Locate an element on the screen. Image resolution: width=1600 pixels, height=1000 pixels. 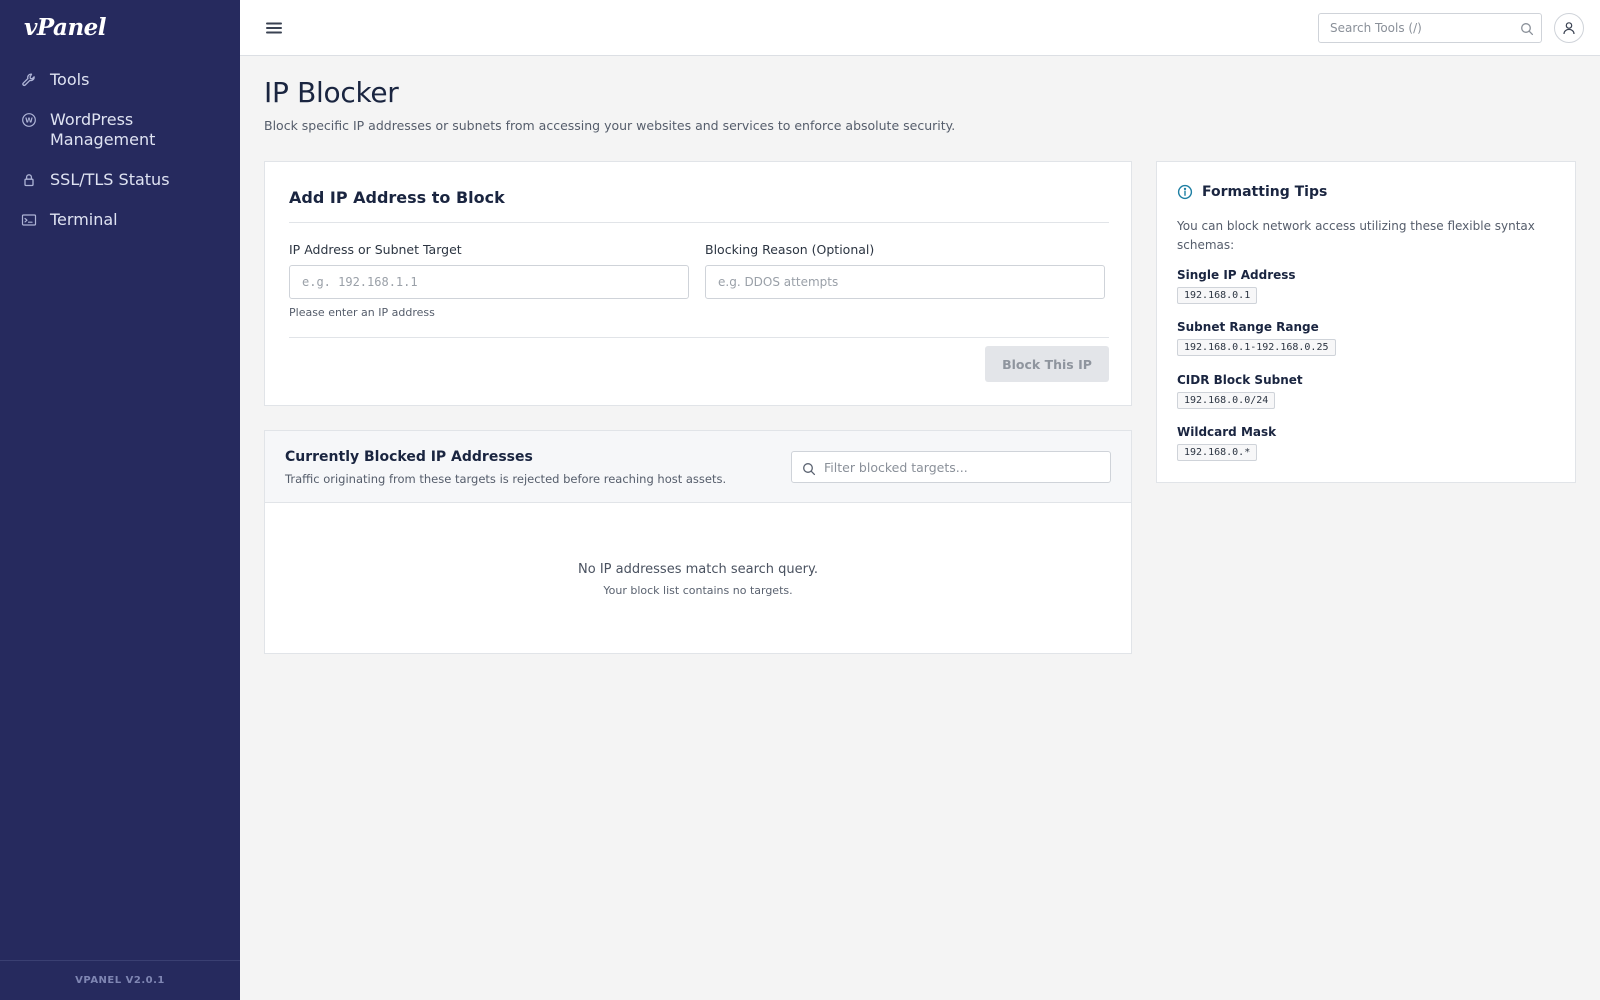
tool-search-input is located at coordinates (1414, 28).